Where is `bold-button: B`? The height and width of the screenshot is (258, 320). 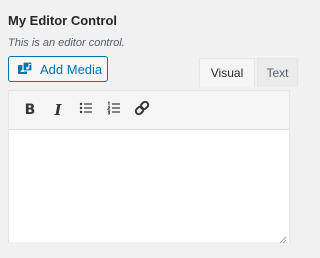 bold-button: B is located at coordinates (30, 110).